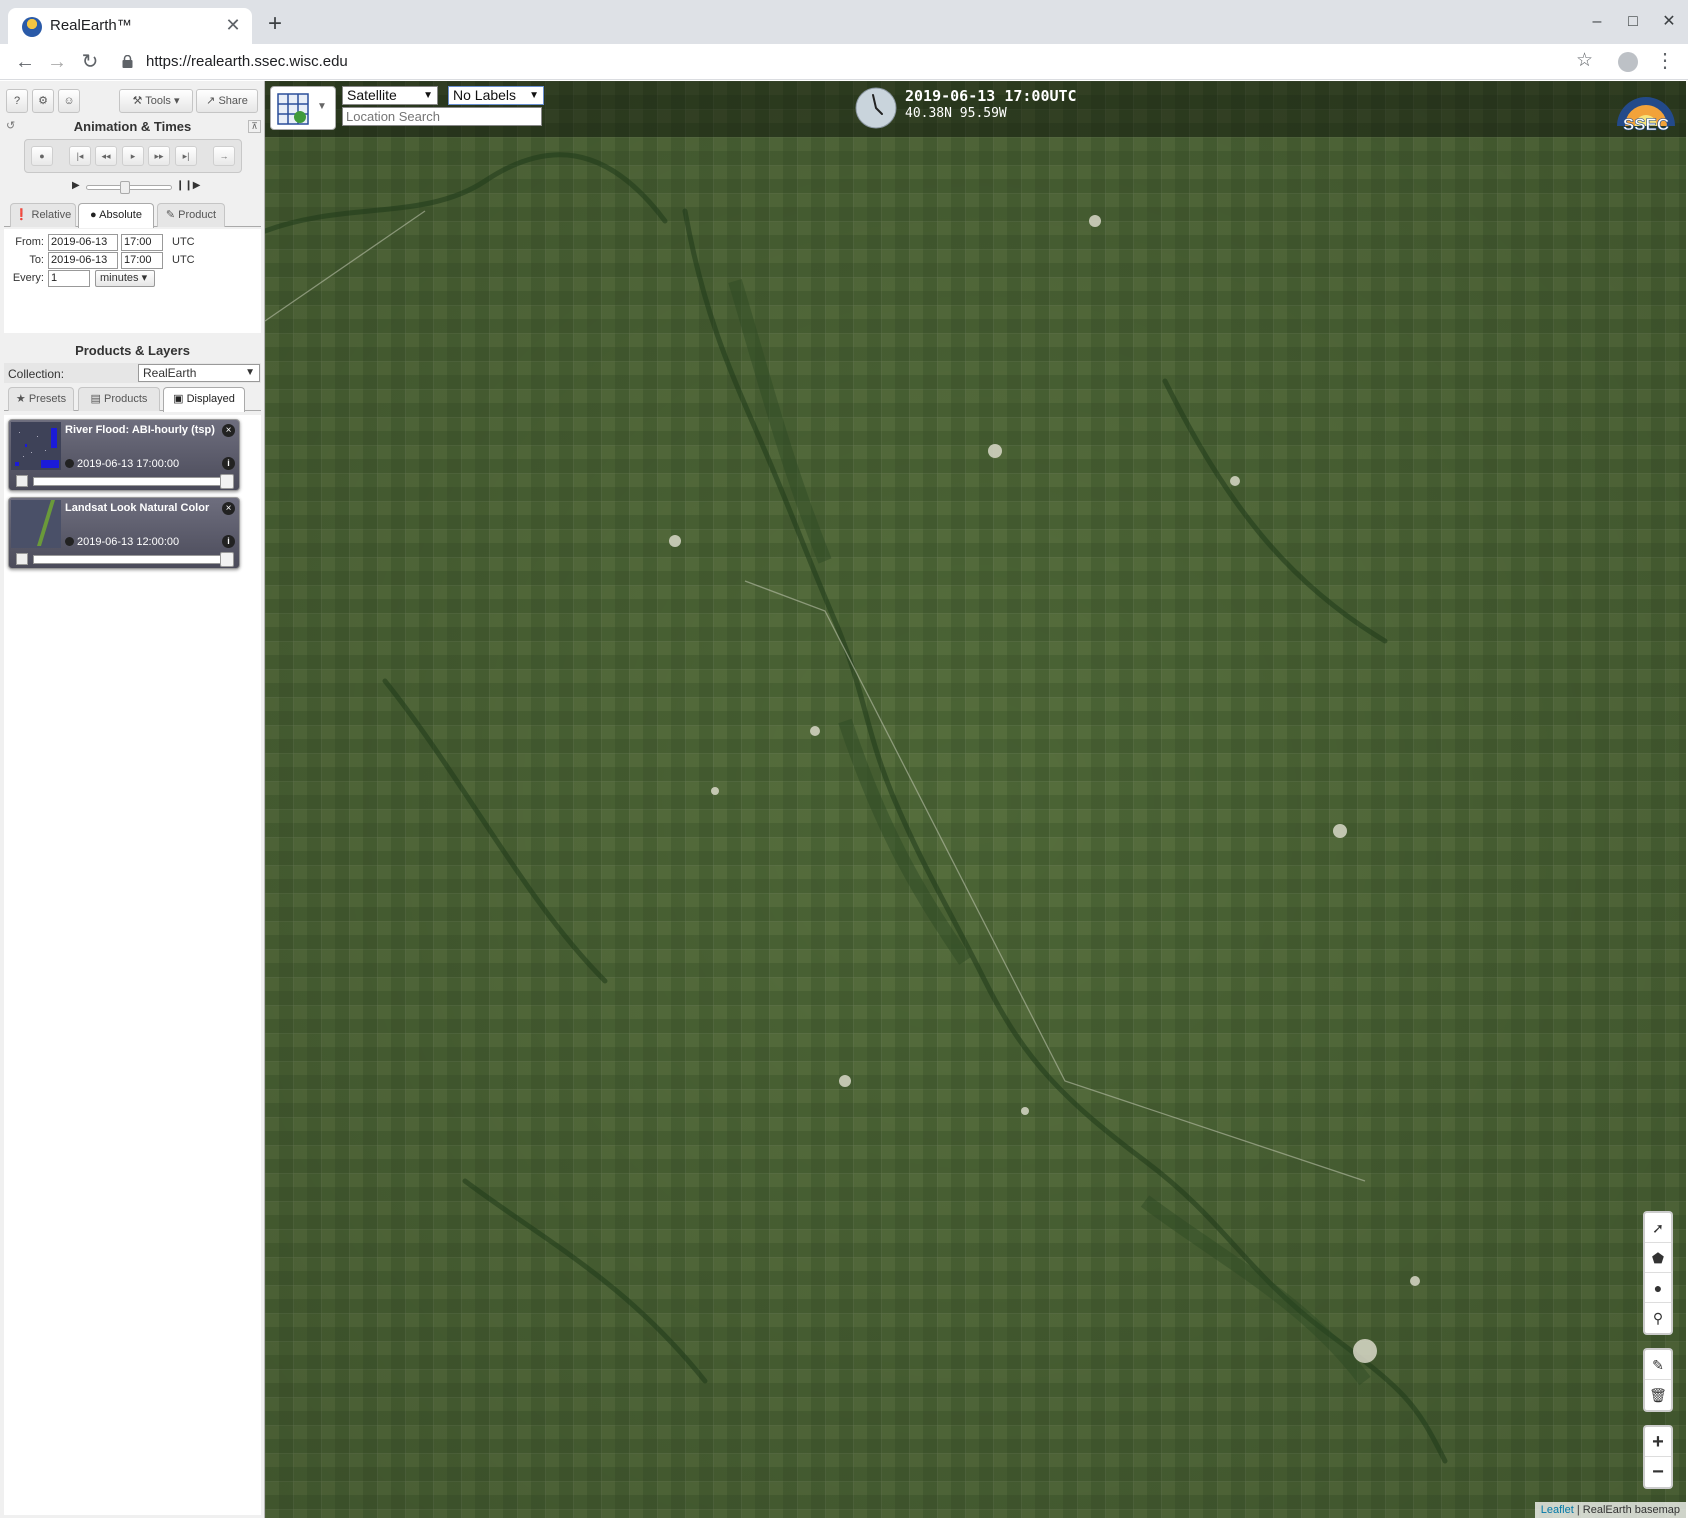 This screenshot has height=1518, width=1688. What do you see at coordinates (1628, 62) in the screenshot?
I see `profile-avatar-icon` at bounding box center [1628, 62].